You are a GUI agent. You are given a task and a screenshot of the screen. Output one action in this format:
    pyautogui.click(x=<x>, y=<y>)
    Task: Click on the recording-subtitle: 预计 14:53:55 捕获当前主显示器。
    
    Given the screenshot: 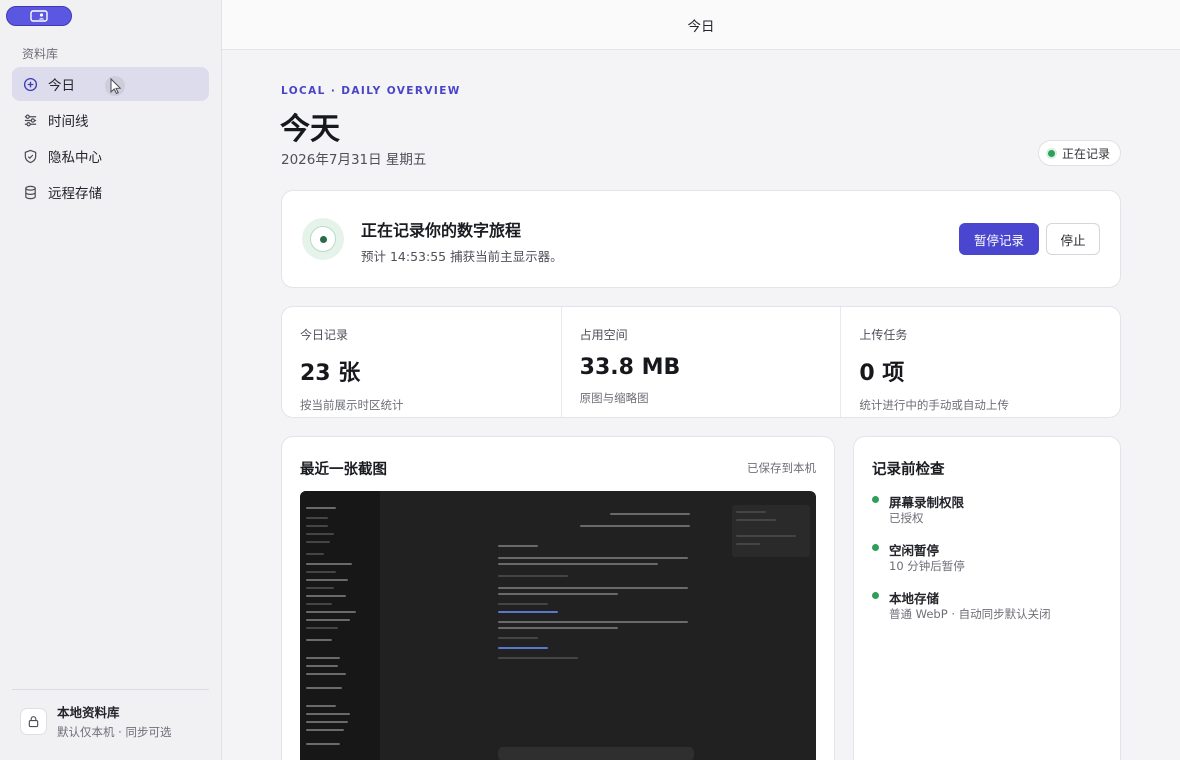 What is the action you would take?
    pyautogui.click(x=462, y=256)
    